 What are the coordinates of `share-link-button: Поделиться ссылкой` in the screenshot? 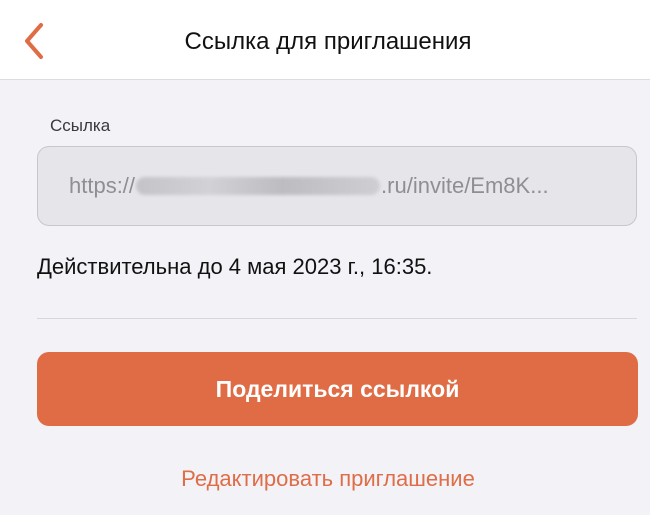 It's located at (337, 389).